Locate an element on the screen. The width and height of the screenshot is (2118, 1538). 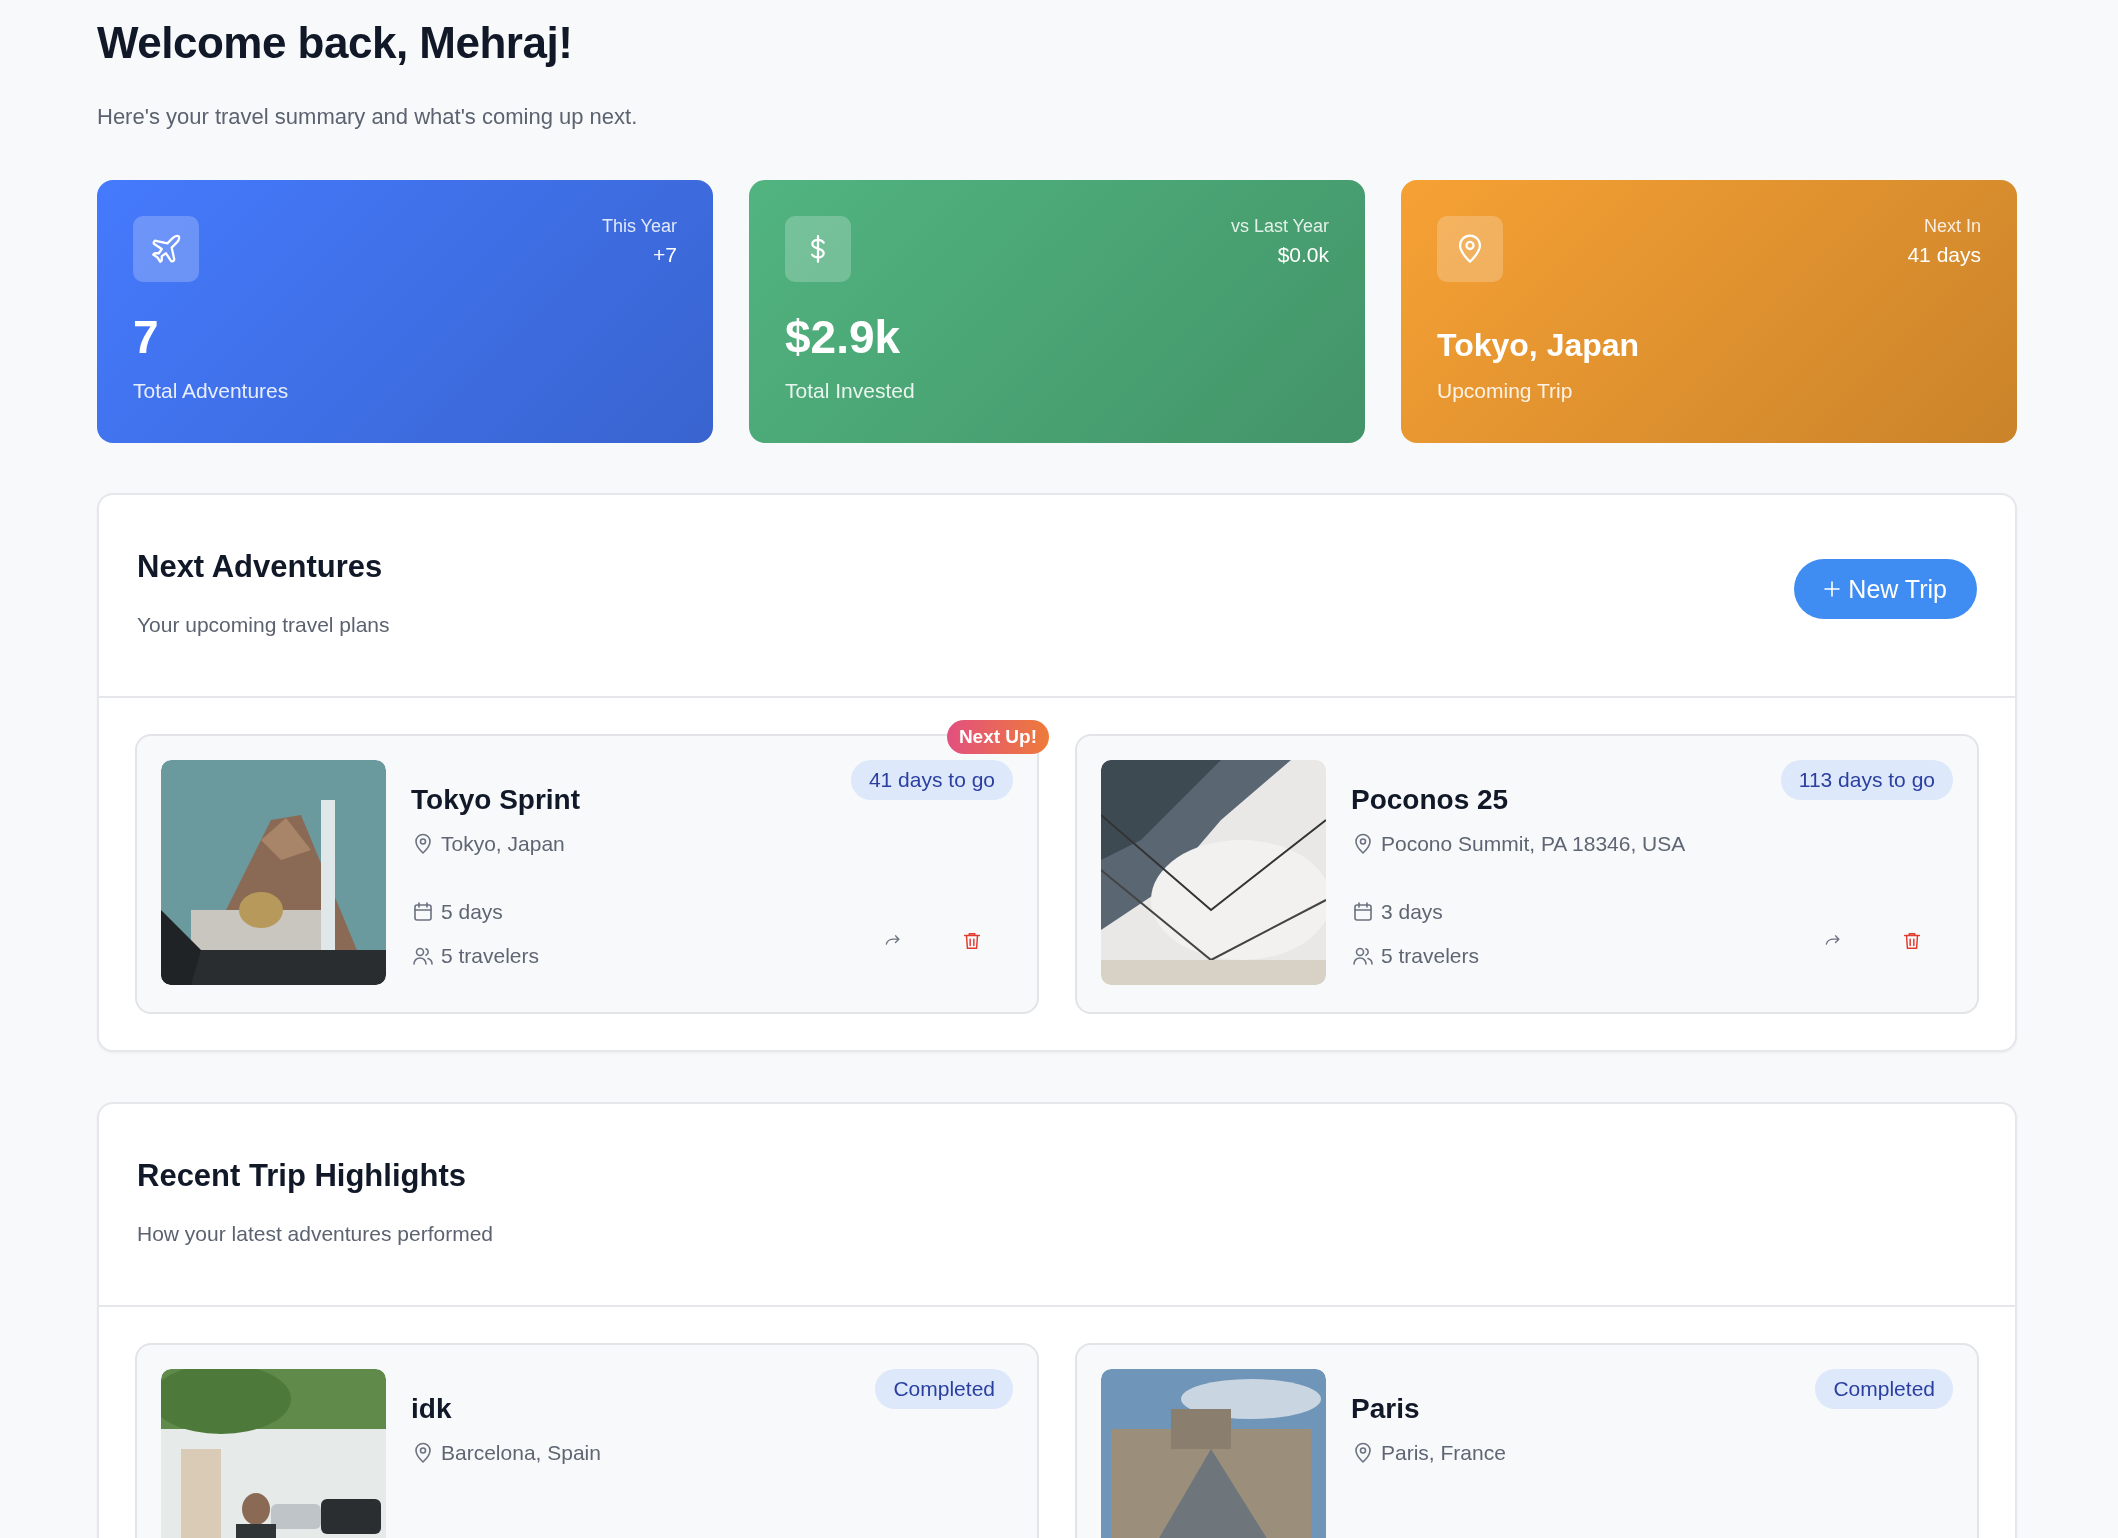
next-up-badge: Next Up! is located at coordinates (997, 737).